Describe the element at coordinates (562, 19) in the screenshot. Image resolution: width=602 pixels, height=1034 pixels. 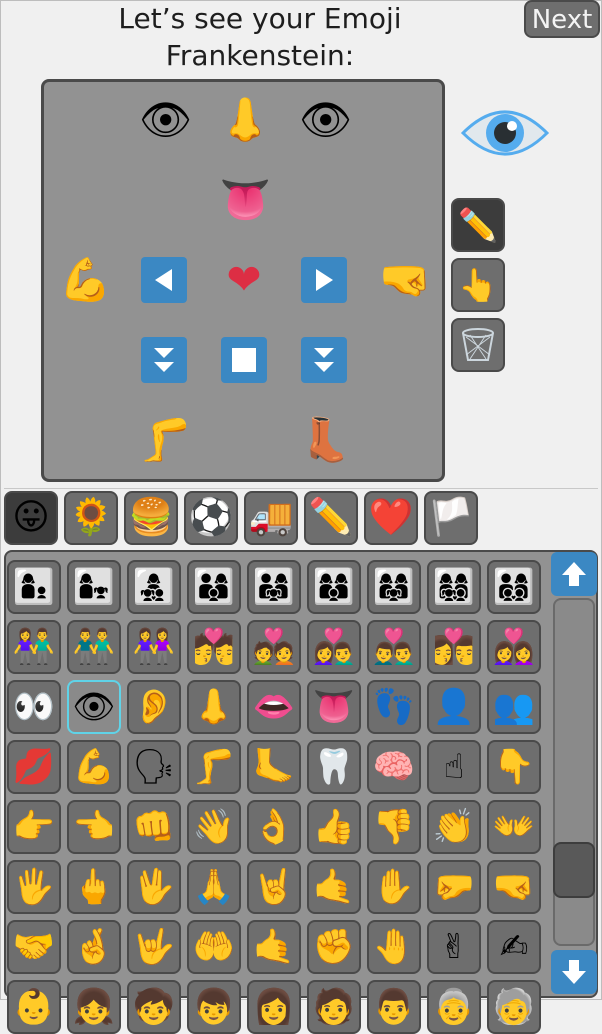
I see `next-button: Next` at that location.